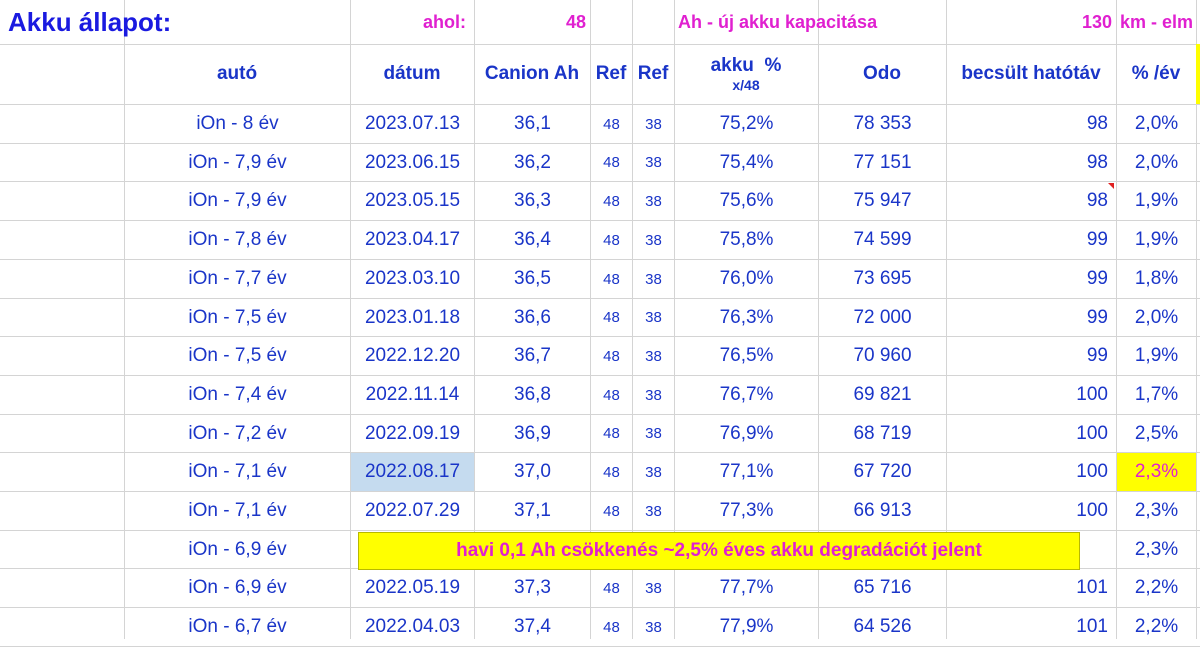  Describe the element at coordinates (532, 627) in the screenshot. I see `cell-canion: 37,4` at that location.